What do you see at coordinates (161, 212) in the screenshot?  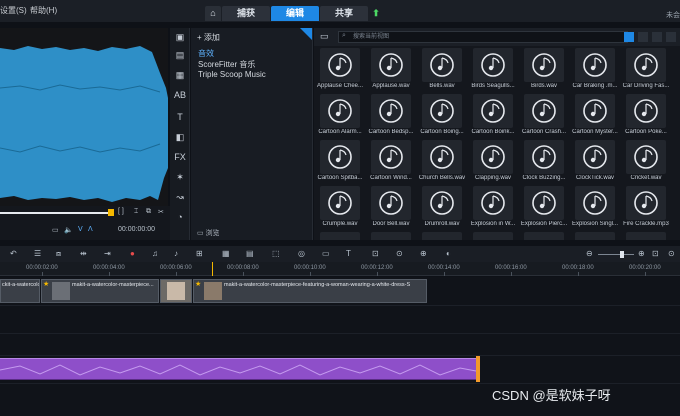 I see `scissors-icon: ✂` at bounding box center [161, 212].